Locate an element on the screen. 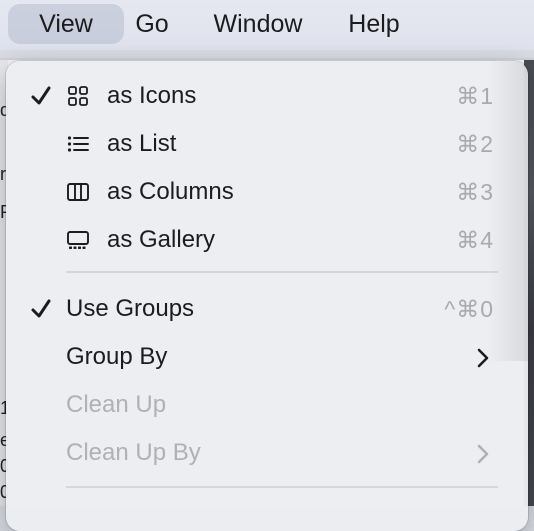 The image size is (534, 531). columns-icon is located at coordinates (78, 192).